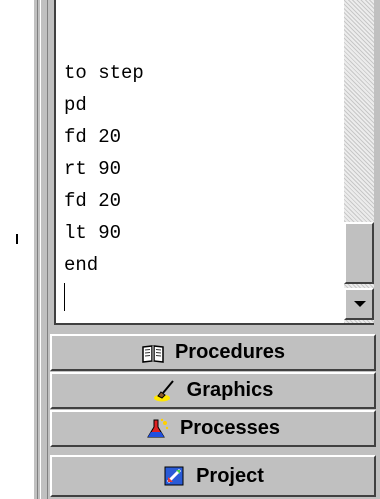 The height and width of the screenshot is (499, 380). What do you see at coordinates (174, 476) in the screenshot?
I see `project-file-icon` at bounding box center [174, 476].